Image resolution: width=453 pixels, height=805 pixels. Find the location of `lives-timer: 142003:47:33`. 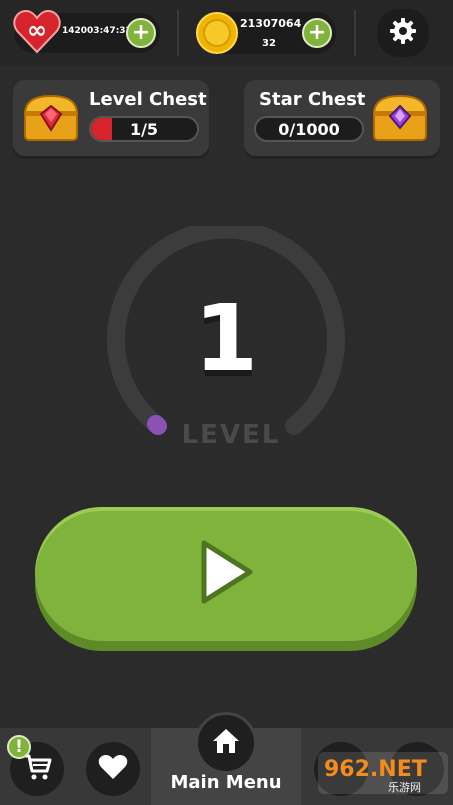

lives-timer: 142003:47:33 is located at coordinates (97, 31).